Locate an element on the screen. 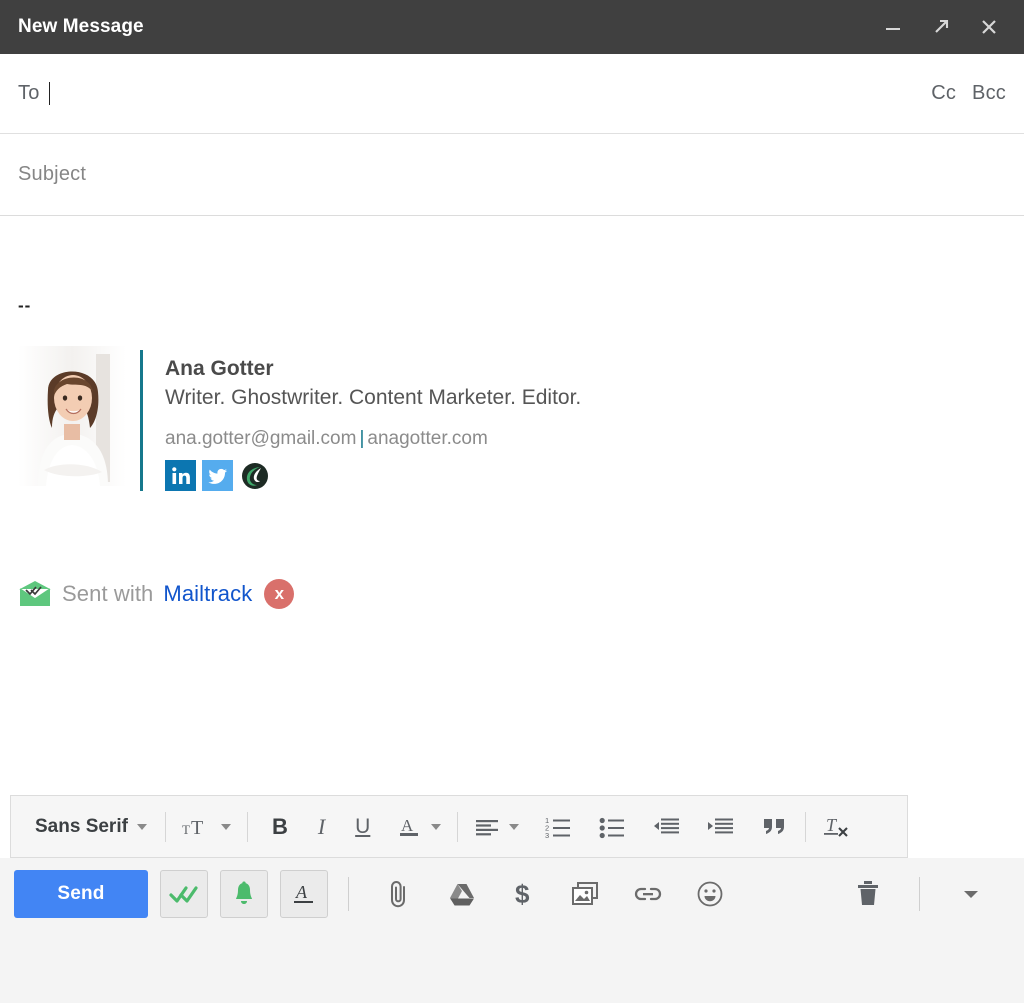 Image resolution: width=1024 pixels, height=1003 pixels. text-cursor is located at coordinates (49, 93).